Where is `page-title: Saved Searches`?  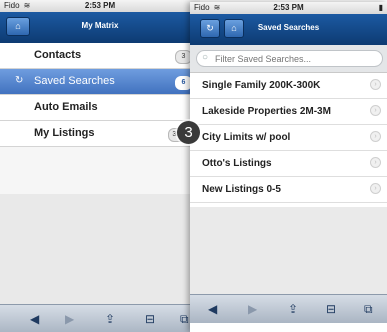
page-title: Saved Searches is located at coordinates (288, 27).